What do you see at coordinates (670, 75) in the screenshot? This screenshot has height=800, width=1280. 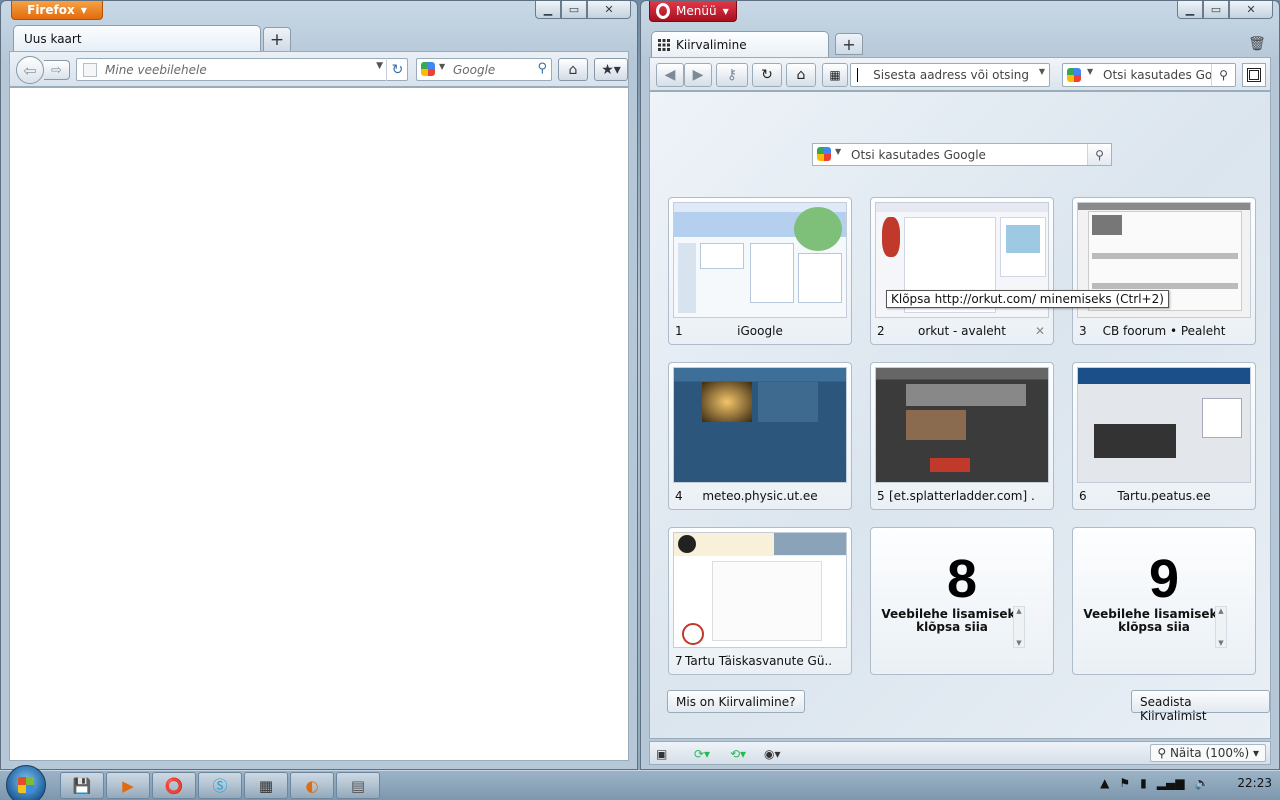 I see `back-arrow-icon: ◀` at bounding box center [670, 75].